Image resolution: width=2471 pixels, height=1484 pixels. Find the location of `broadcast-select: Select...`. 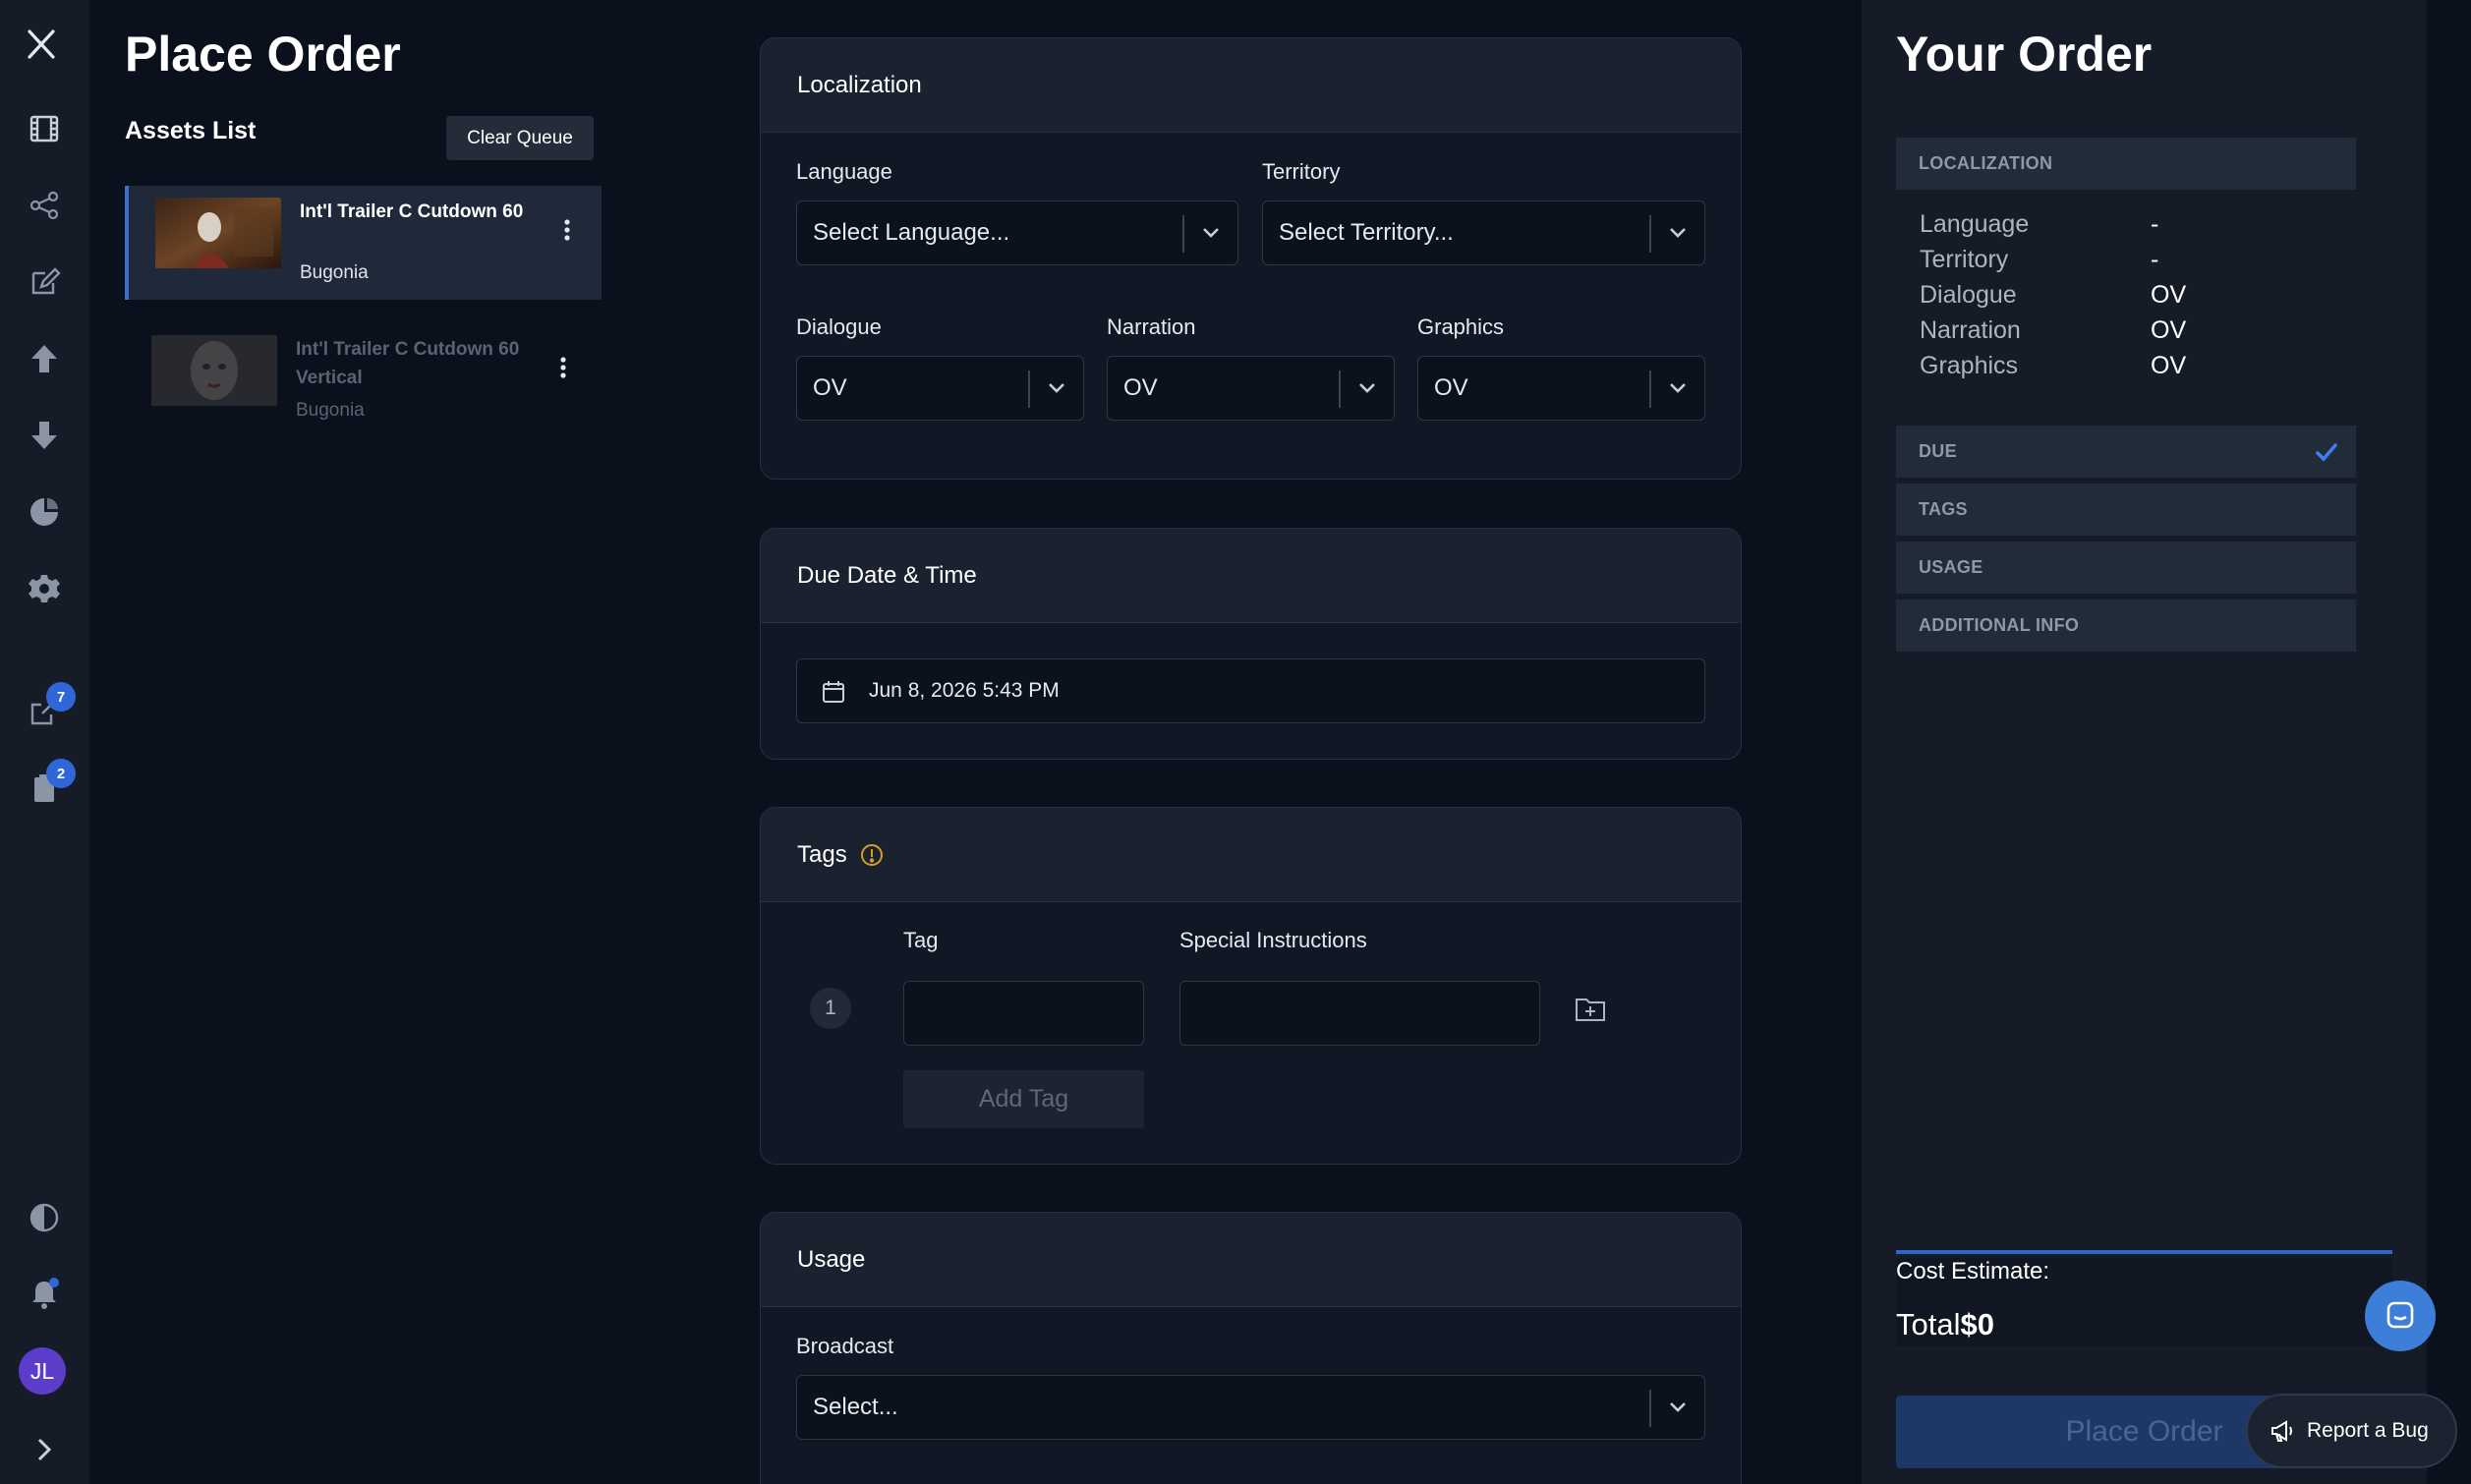

broadcast-select: Select... is located at coordinates (1250, 1407).